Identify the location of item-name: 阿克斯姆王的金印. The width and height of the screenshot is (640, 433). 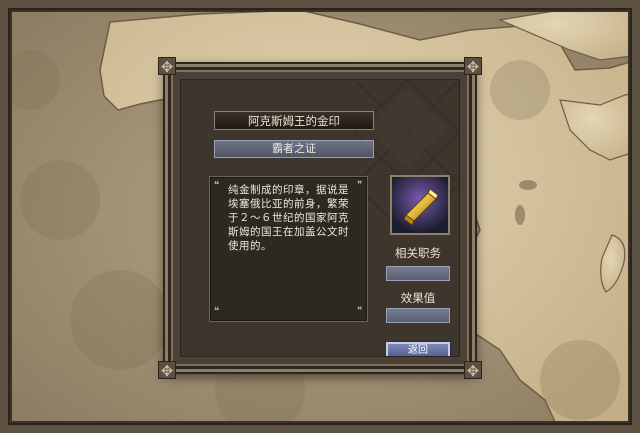
(294, 120).